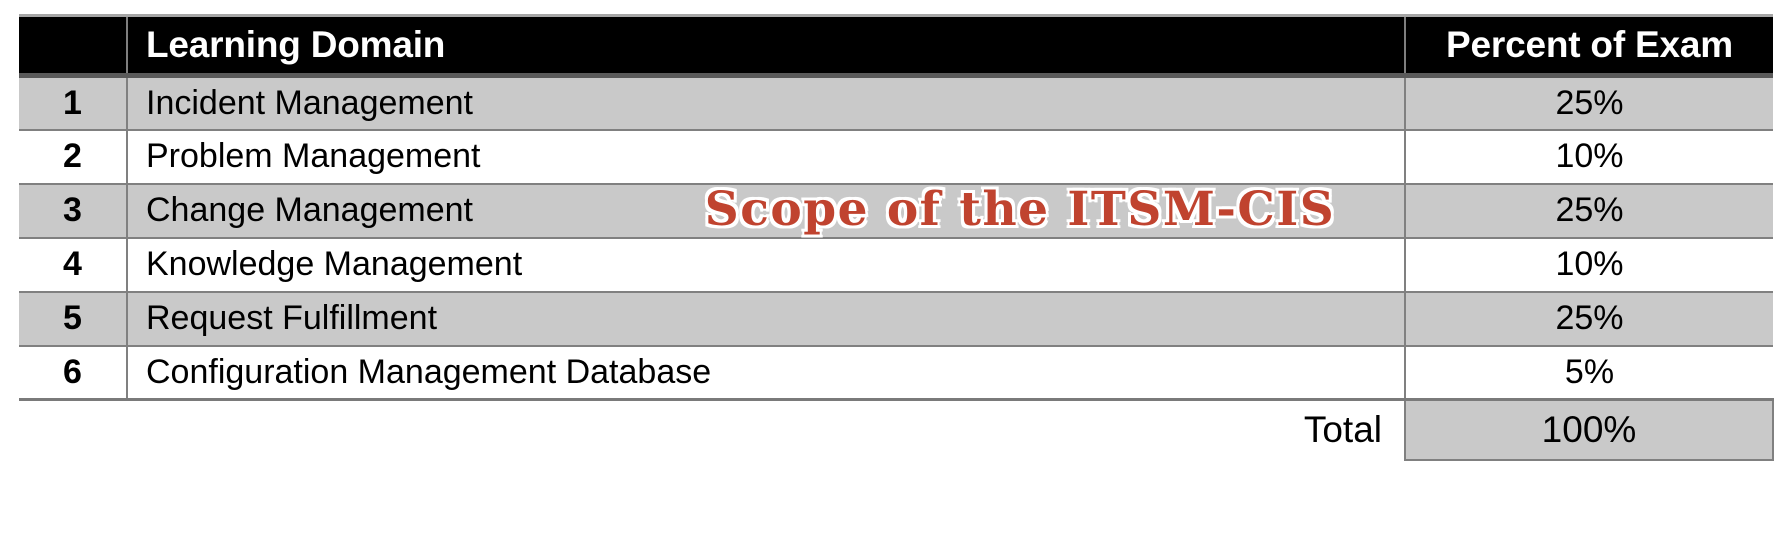  What do you see at coordinates (1589, 429) in the screenshot?
I see `total-value: 100%` at bounding box center [1589, 429].